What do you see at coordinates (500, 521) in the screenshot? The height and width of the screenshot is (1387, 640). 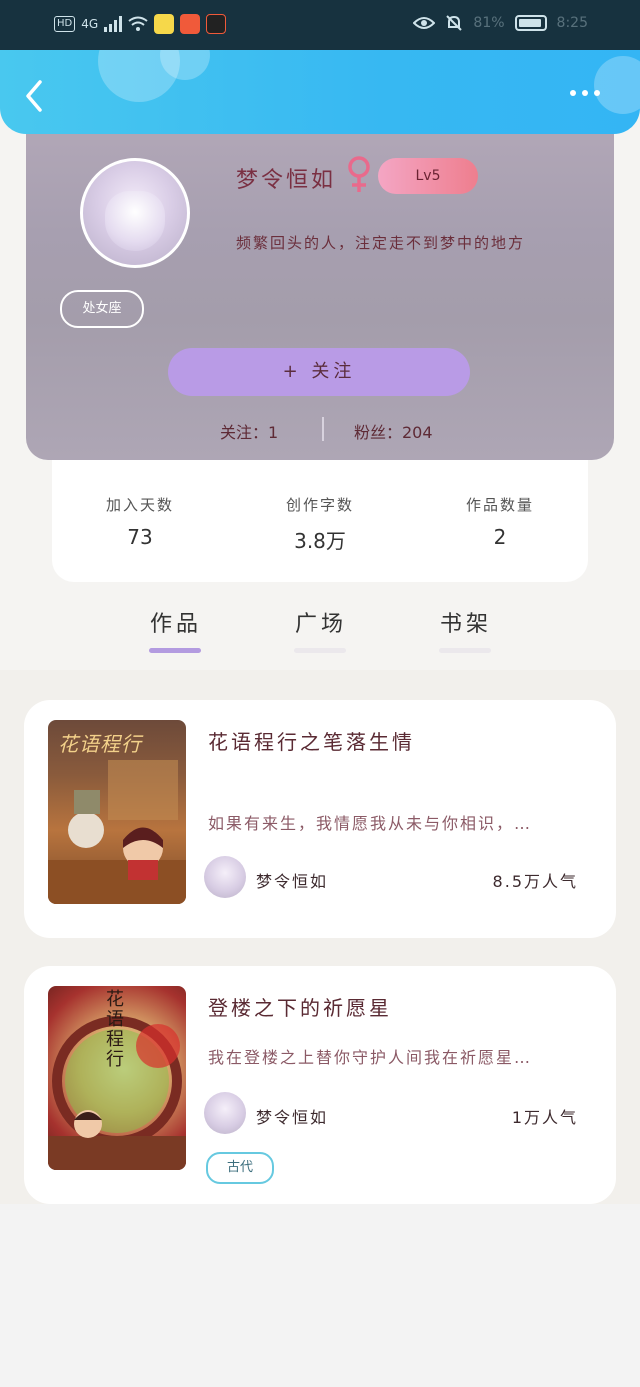 I see `stat-works-count: 作品数量 2` at bounding box center [500, 521].